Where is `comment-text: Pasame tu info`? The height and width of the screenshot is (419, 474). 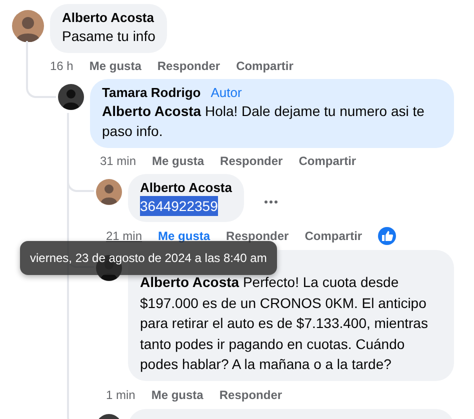
comment-text: Pasame tu info is located at coordinates (109, 36).